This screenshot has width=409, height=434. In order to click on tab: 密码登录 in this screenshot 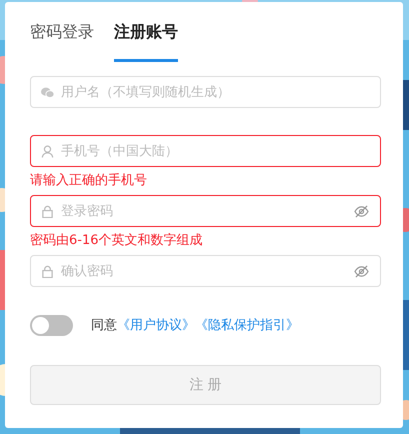, I will do `click(62, 42)`.